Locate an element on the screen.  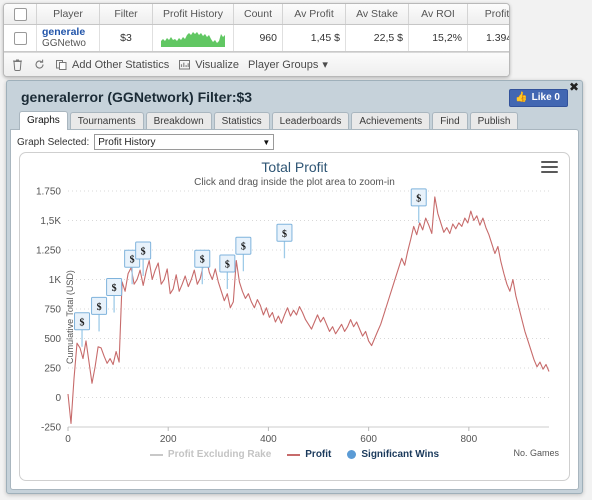
refresh-icon is located at coordinates (39, 64).